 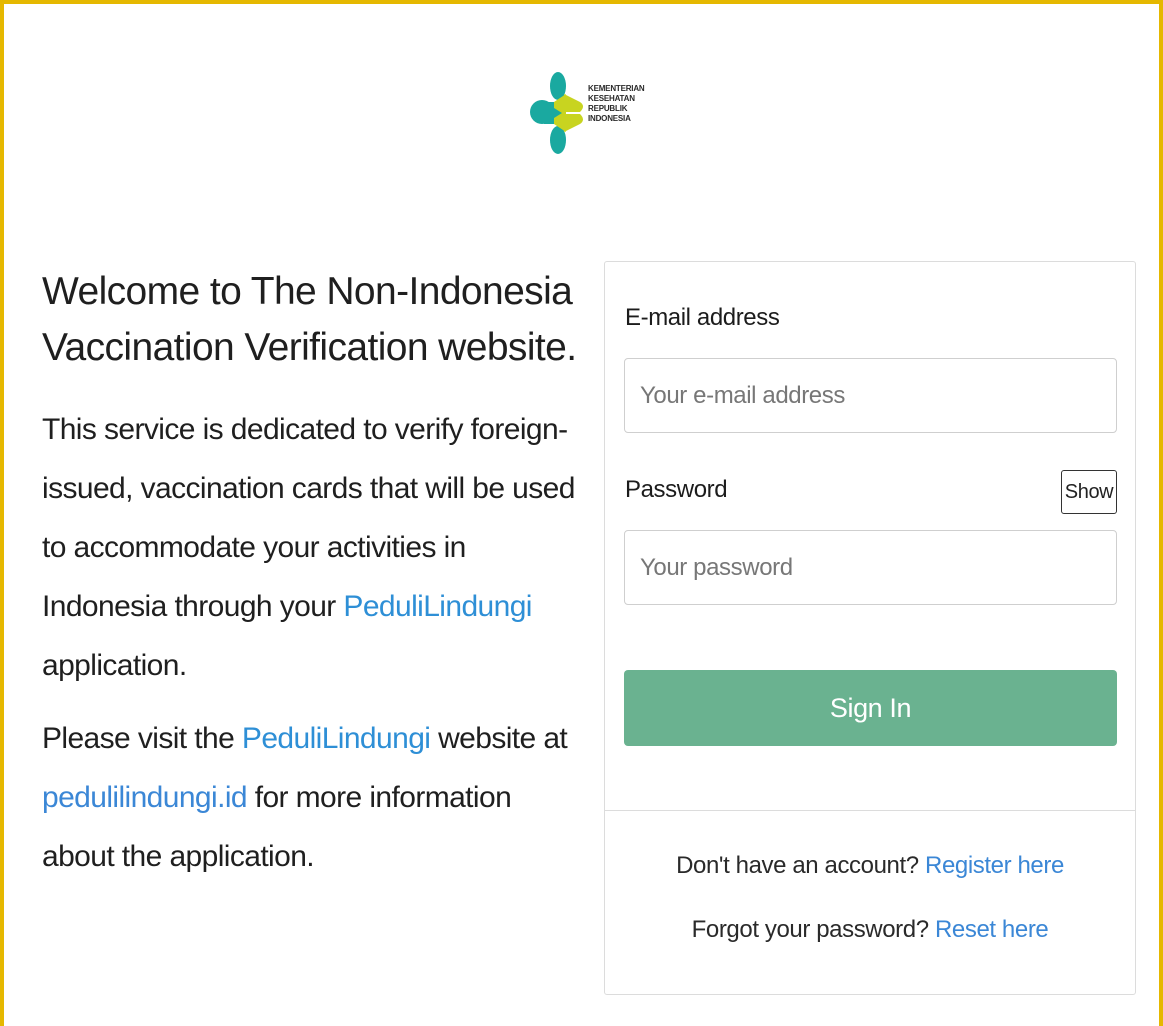 What do you see at coordinates (1089, 492) in the screenshot?
I see `show-password-button: Show` at bounding box center [1089, 492].